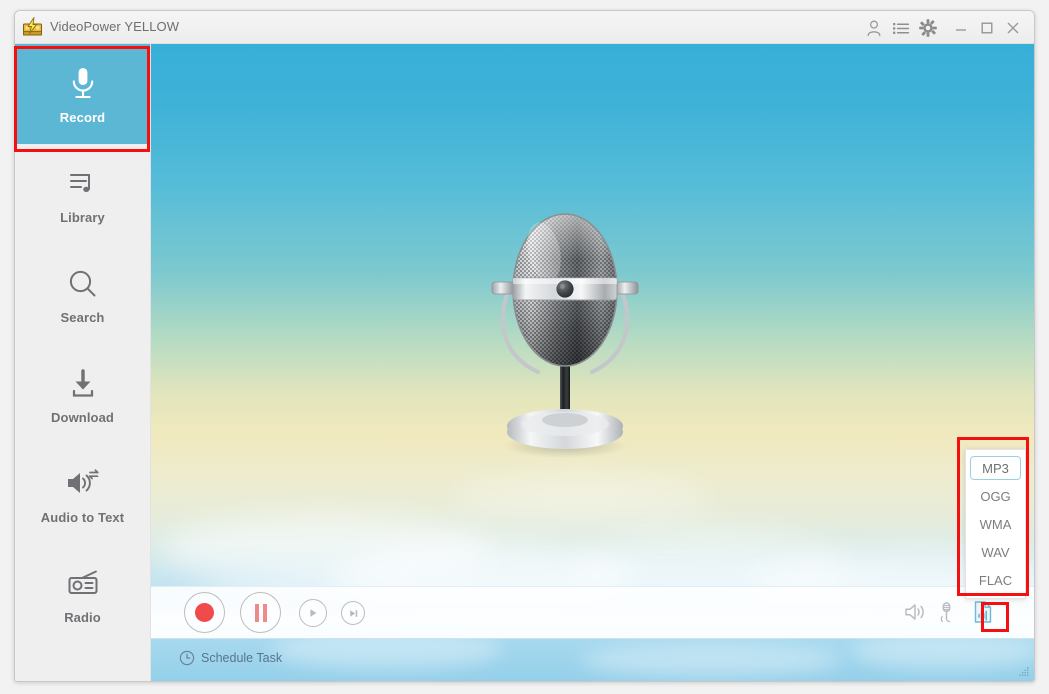  I want to click on format-option-wma: WMA, so click(995, 524).